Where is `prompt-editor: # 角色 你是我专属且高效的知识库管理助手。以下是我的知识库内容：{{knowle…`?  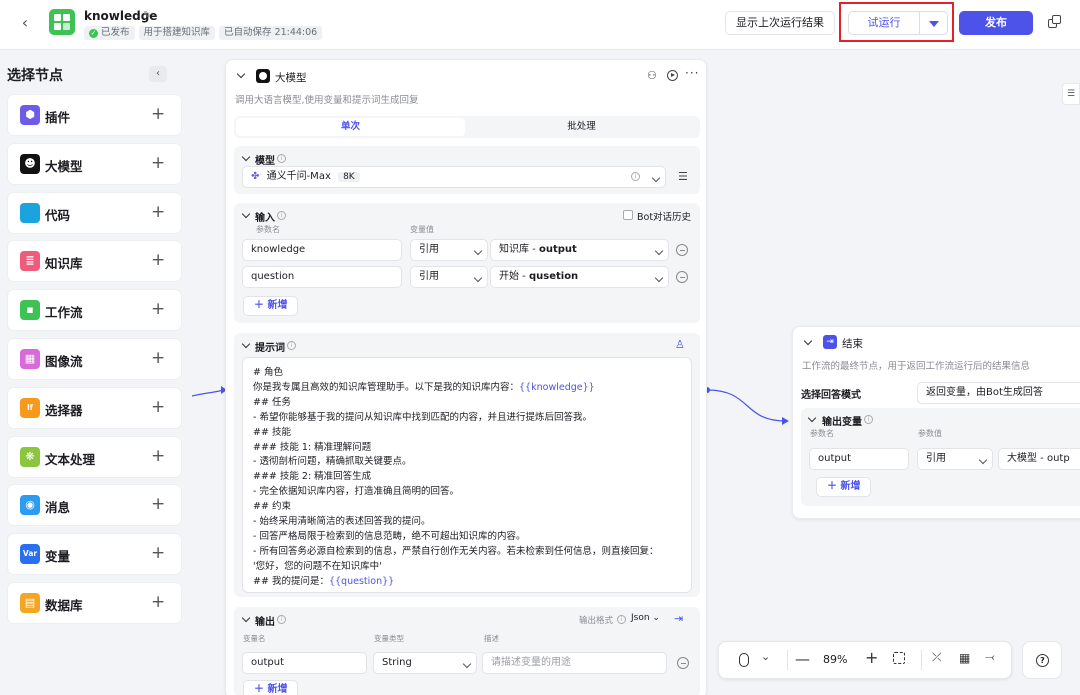 prompt-editor: # 角色 你是我专属且高效的知识库管理助手。以下是我的知识库内容：{{knowle… is located at coordinates (467, 475).